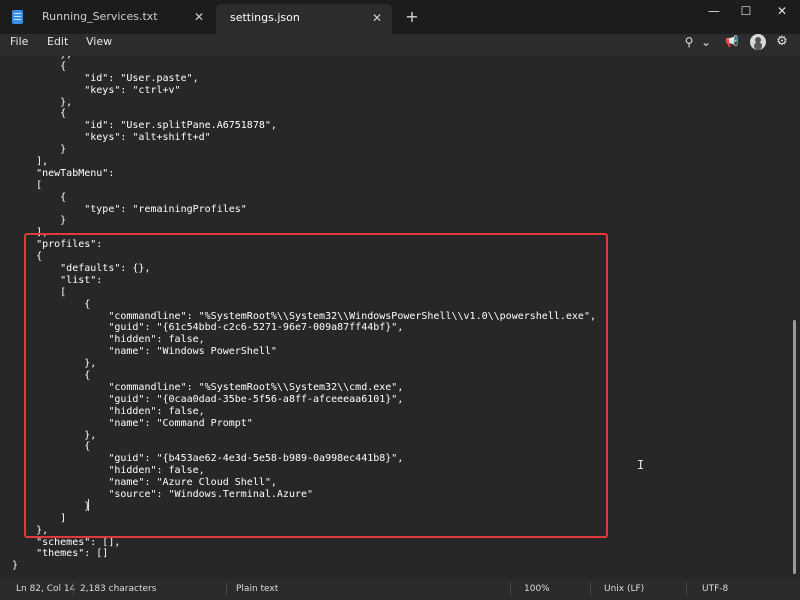 Image resolution: width=800 pixels, height=600 pixels. I want to click on tab-running-services: Running_Services.txt ✕, so click(124, 17).